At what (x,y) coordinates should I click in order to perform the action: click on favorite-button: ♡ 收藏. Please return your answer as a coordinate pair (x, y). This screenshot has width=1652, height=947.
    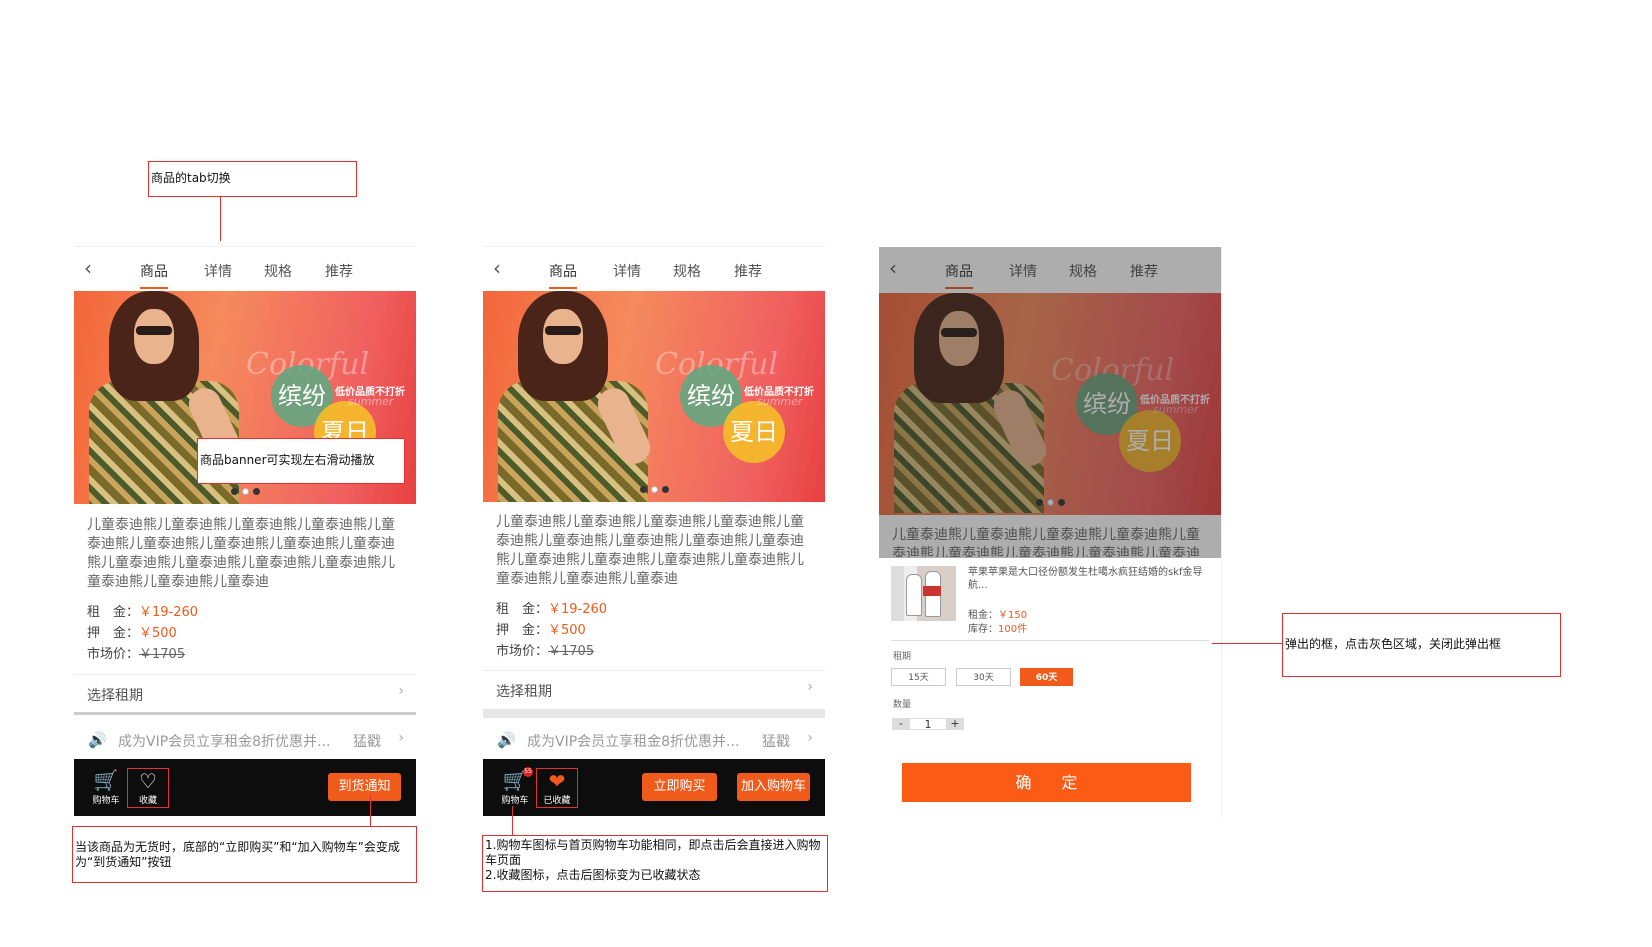
    Looking at the image, I should click on (148, 788).